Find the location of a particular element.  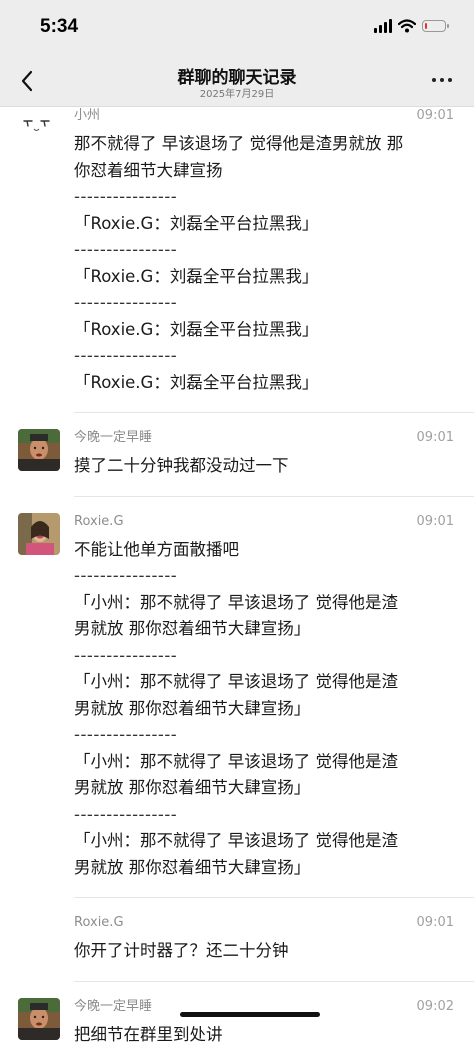

wifi-icon is located at coordinates (407, 26).